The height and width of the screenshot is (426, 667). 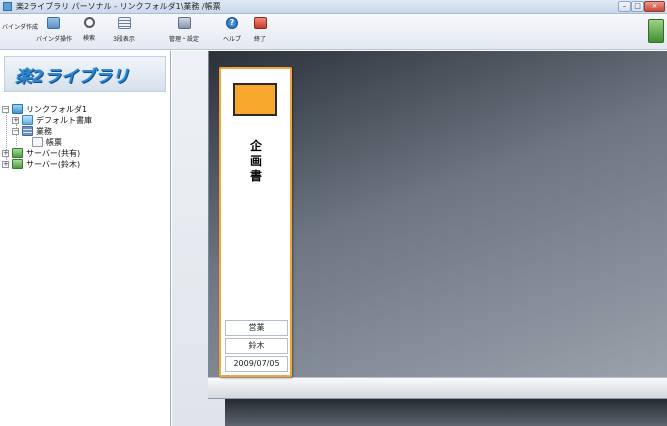 What do you see at coordinates (184, 23) in the screenshot?
I see `manage-icon` at bounding box center [184, 23].